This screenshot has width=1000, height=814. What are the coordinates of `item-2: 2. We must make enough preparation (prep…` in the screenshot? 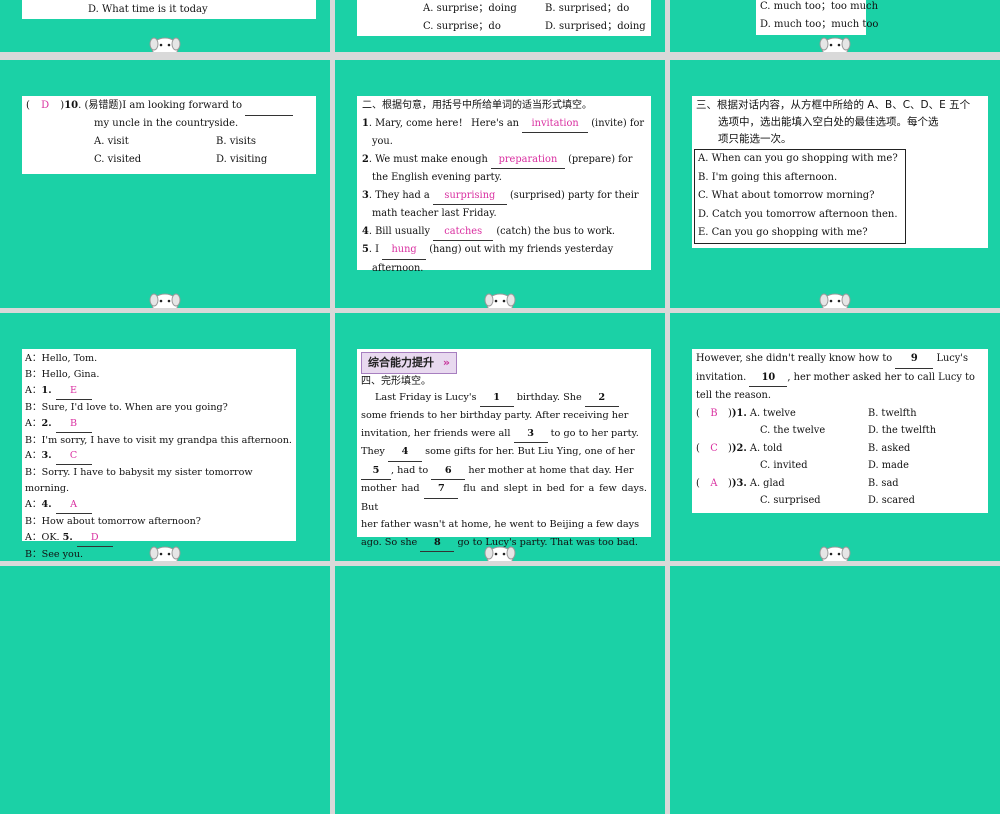 It's located at (504, 160).